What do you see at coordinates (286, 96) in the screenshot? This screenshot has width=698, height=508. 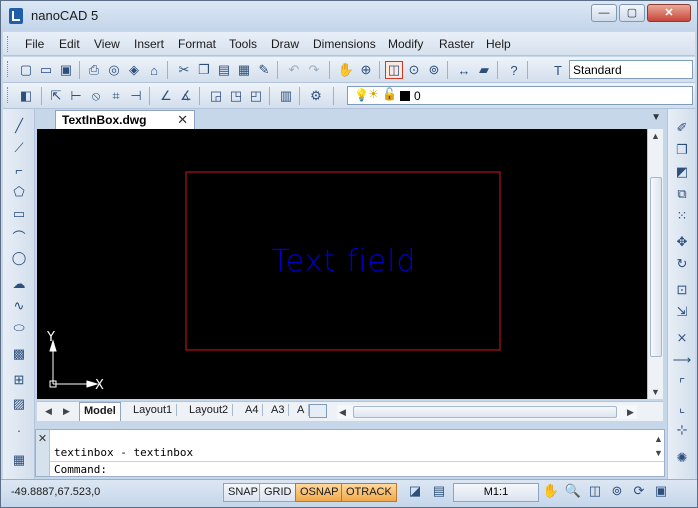 I see `properties-icon: ▥` at bounding box center [286, 96].